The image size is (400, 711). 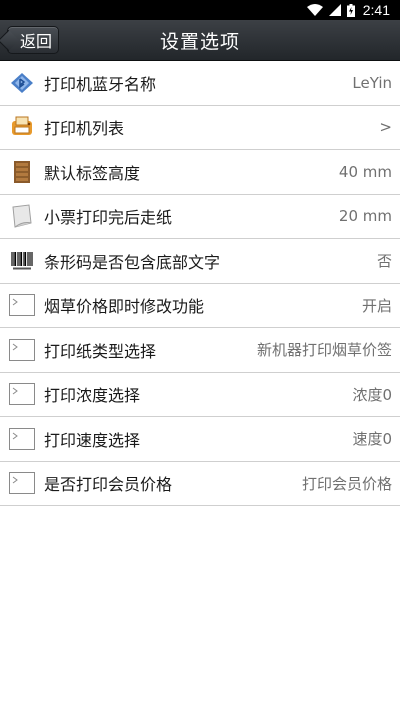 I want to click on setting-member-price: 是否打印会员价格 打印会员价格, so click(x=200, y=484).